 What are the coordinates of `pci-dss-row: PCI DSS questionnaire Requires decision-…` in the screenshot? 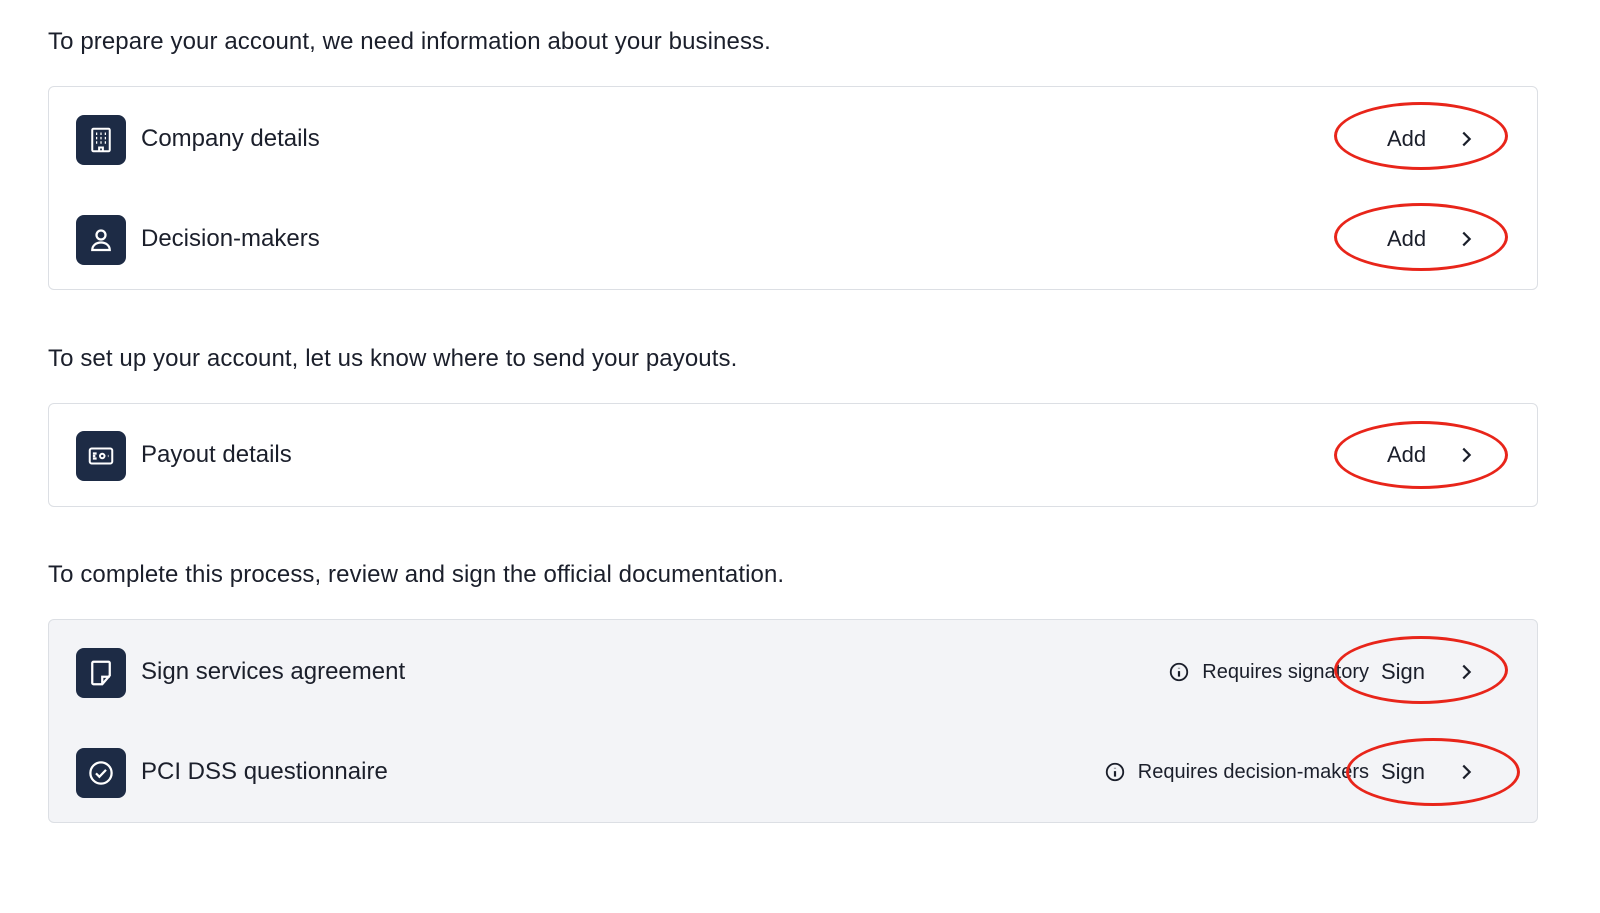 It's located at (793, 772).